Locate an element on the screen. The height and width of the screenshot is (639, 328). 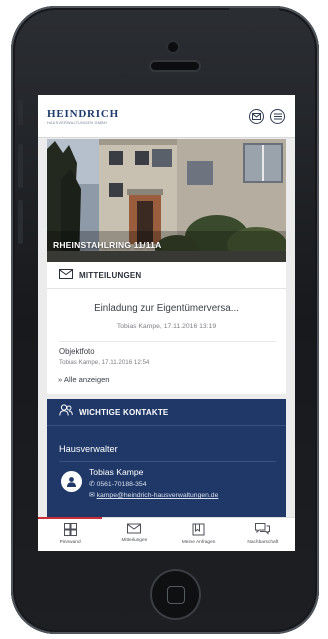
show-all-link: » Alle anzeigen is located at coordinates (84, 379).